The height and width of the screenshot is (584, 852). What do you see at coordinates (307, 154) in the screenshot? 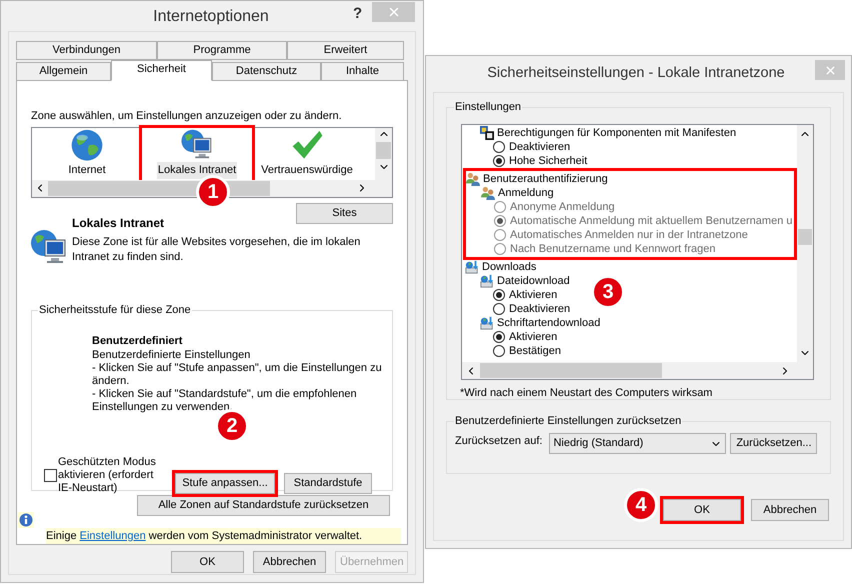
I see `zone-item: Vertrauenswürdige` at bounding box center [307, 154].